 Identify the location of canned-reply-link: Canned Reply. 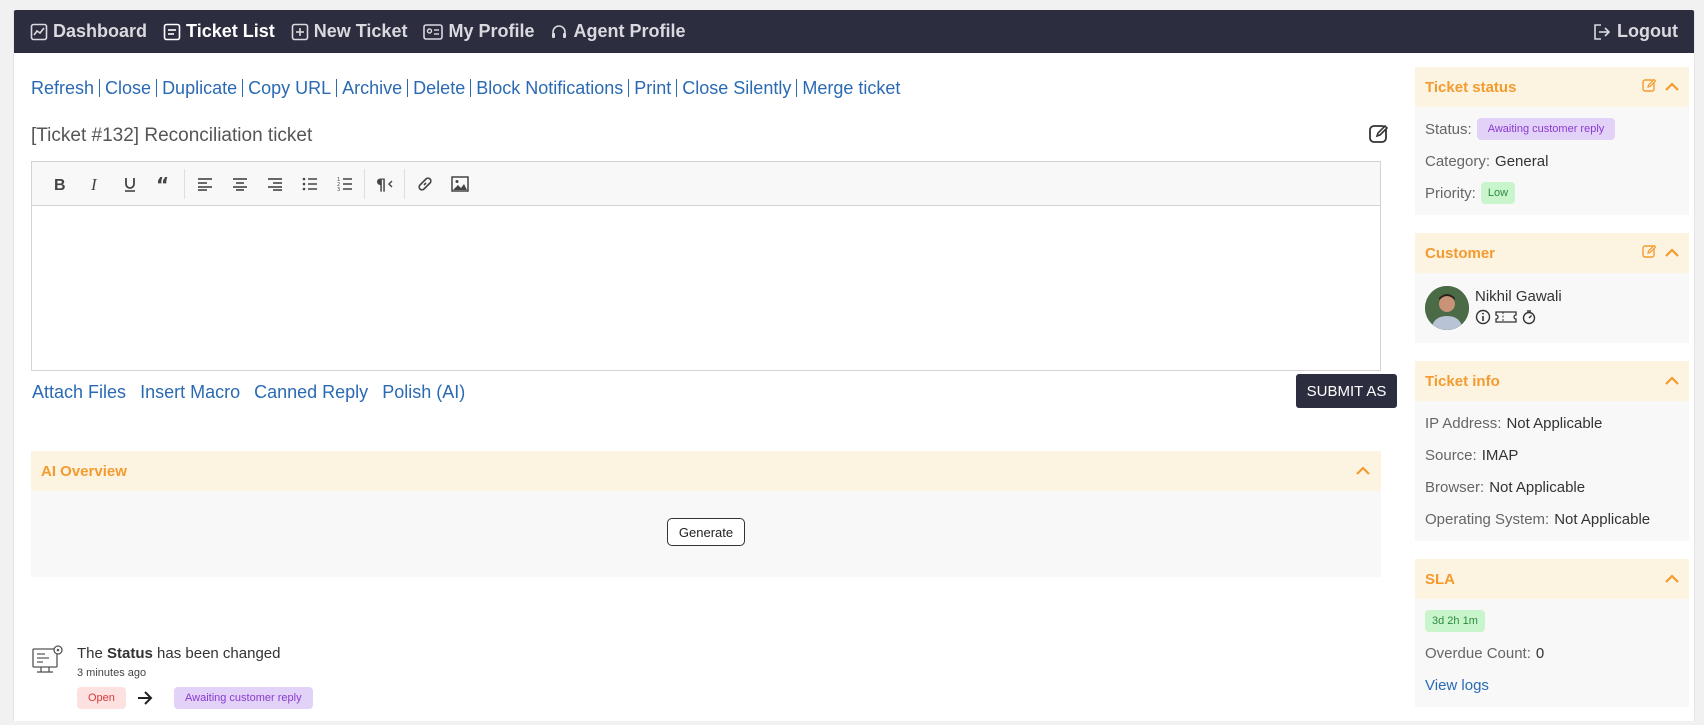
(311, 392).